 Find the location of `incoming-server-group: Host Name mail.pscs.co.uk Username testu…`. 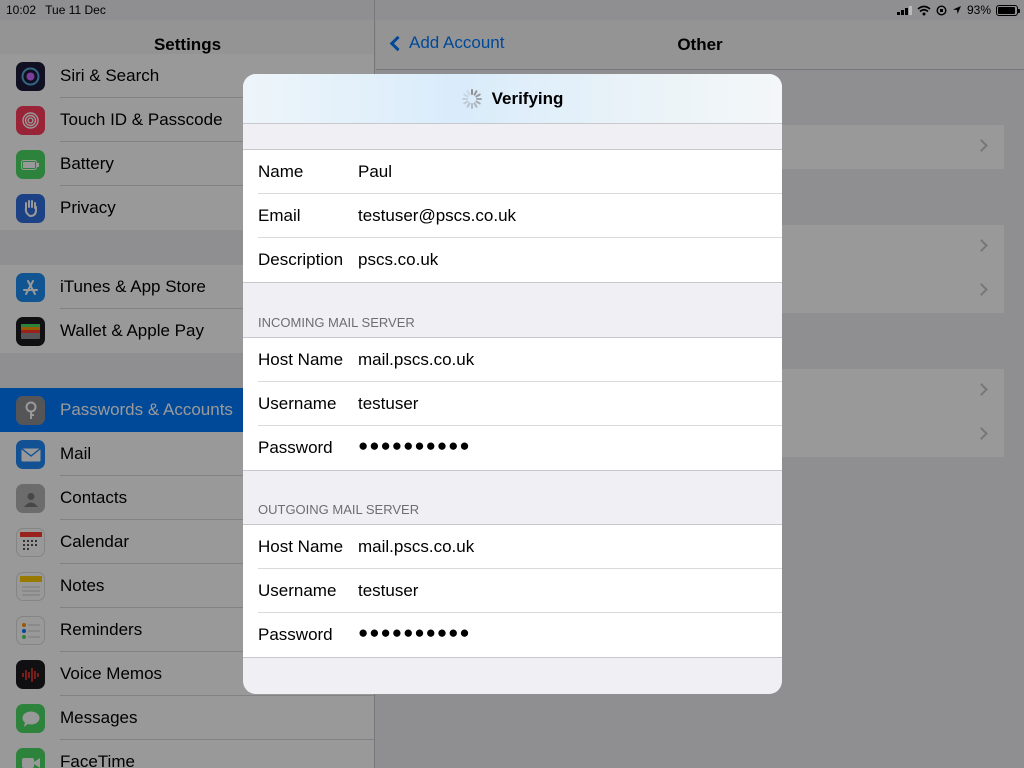

incoming-server-group: Host Name mail.pscs.co.uk Username testu… is located at coordinates (512, 404).